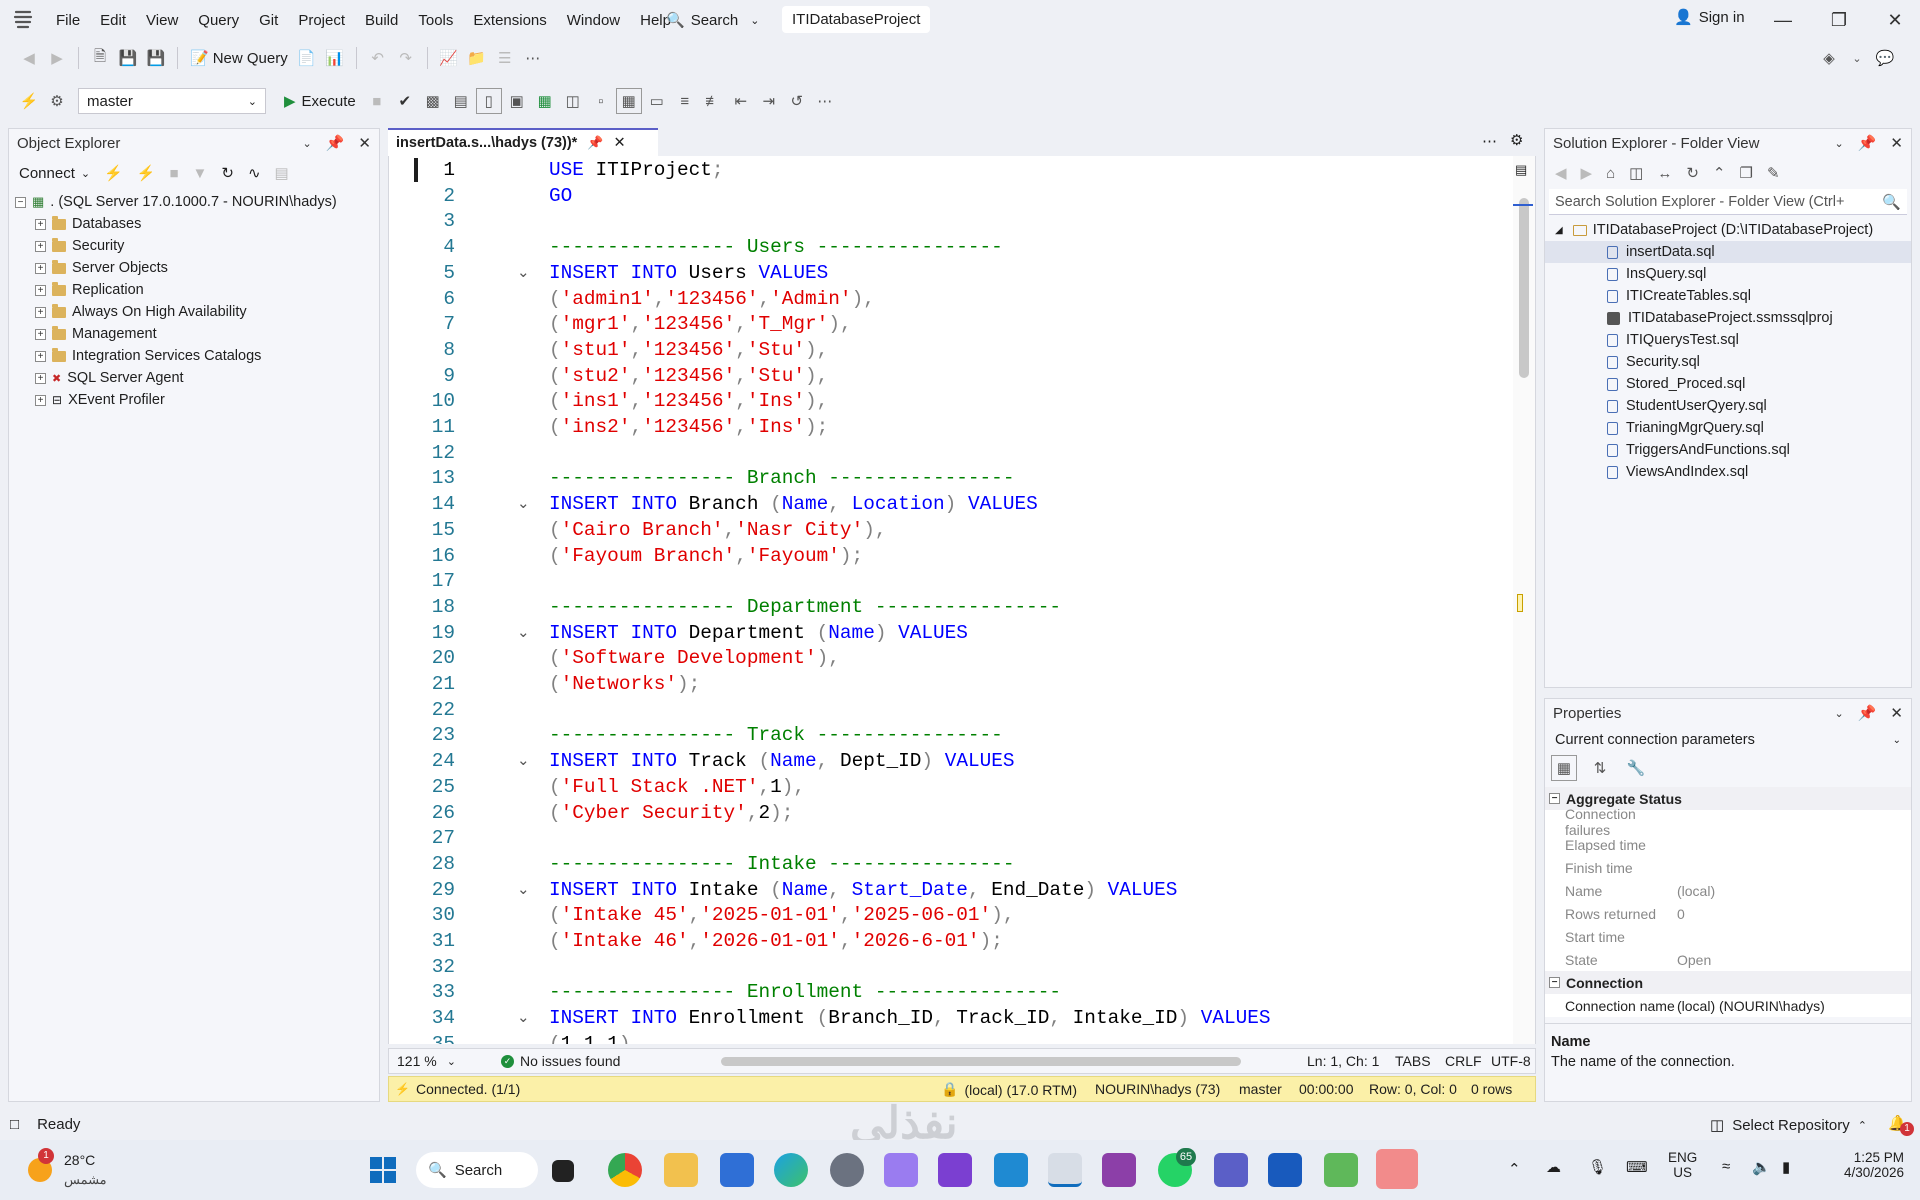  I want to click on comment-icon: ☰, so click(505, 58).